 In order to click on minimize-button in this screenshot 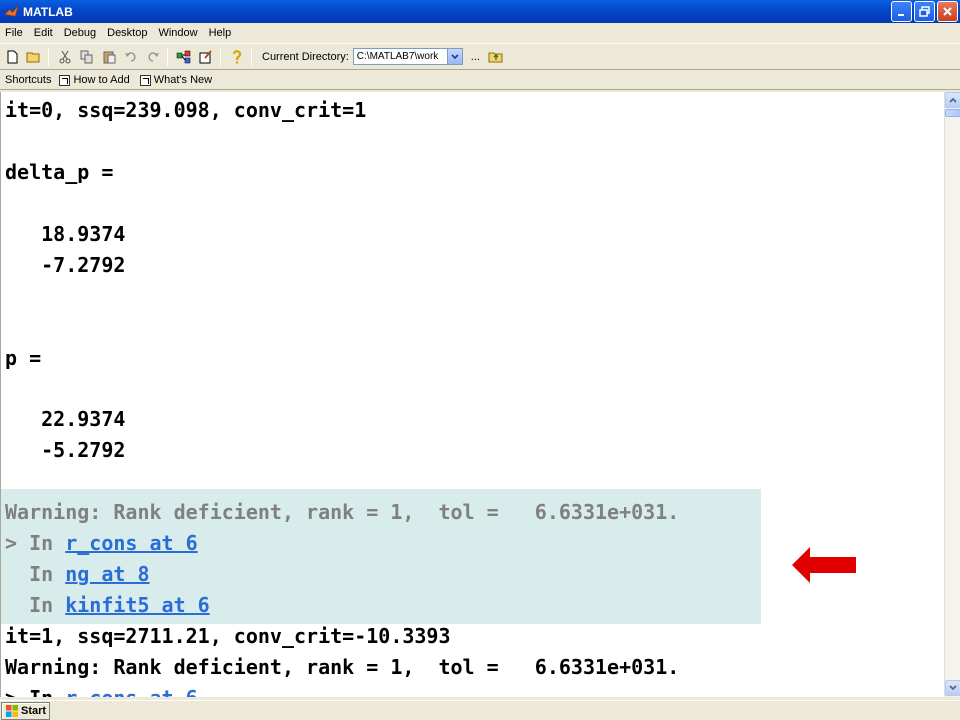, I will do `click(901, 11)`.